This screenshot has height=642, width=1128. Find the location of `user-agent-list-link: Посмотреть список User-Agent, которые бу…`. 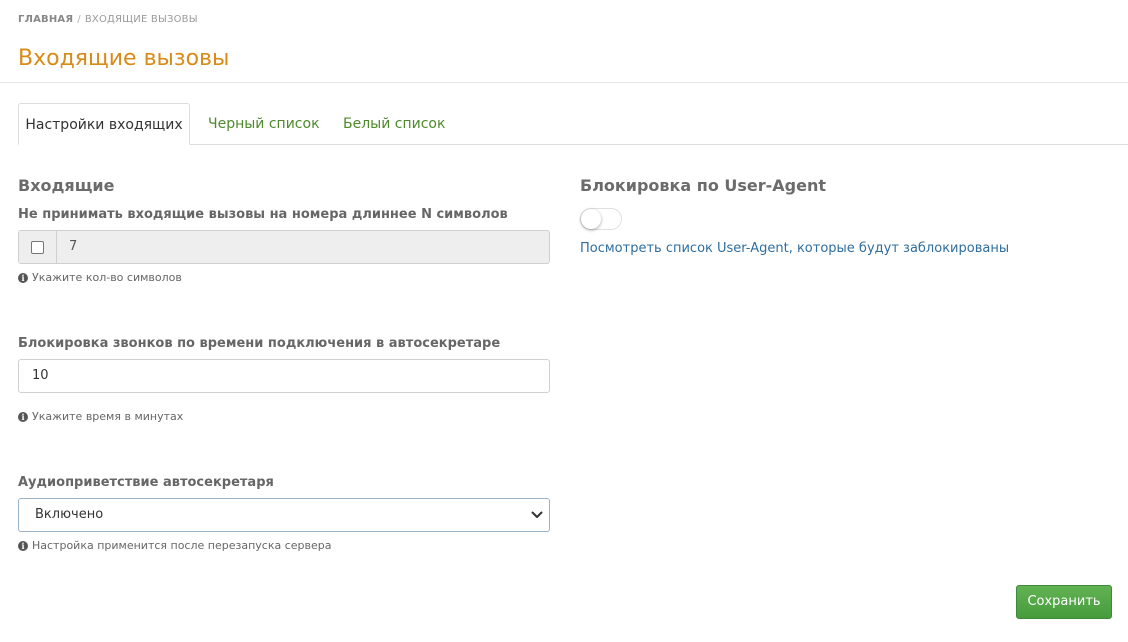

user-agent-list-link: Посмотреть список User-Agent, которые бу… is located at coordinates (794, 248).